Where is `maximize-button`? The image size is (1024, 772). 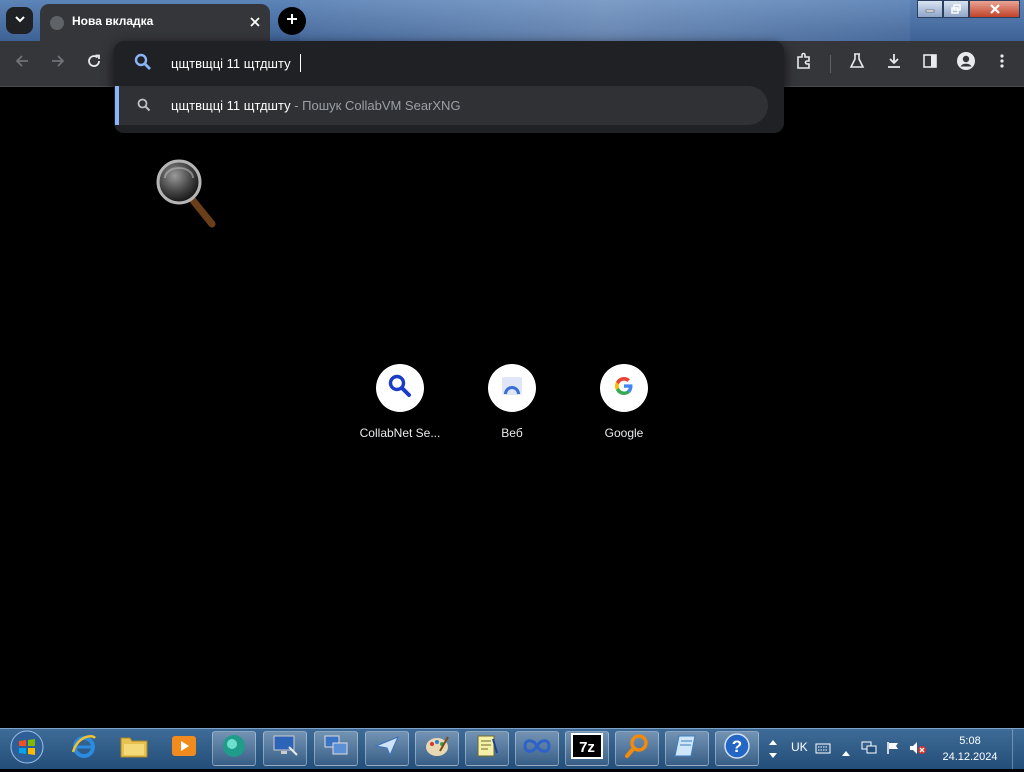 maximize-button is located at coordinates (956, 9).